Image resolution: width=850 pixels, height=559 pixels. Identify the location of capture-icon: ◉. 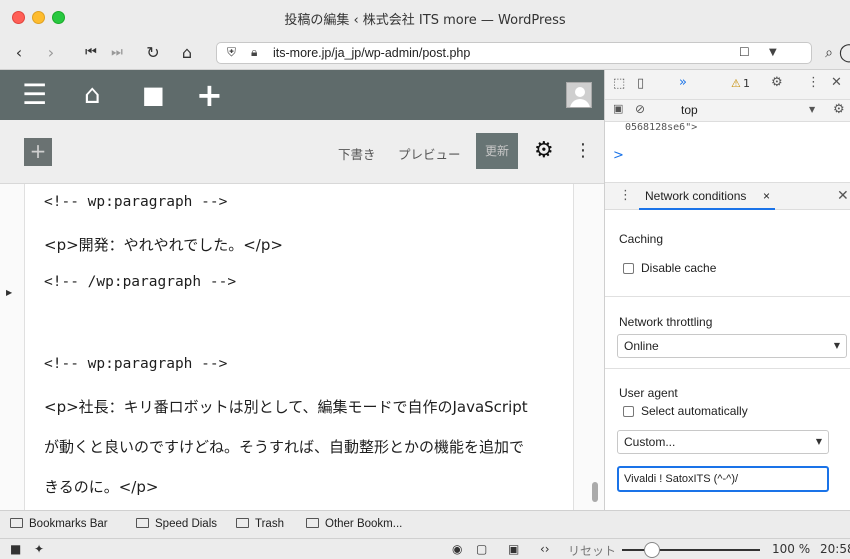
(457, 549).